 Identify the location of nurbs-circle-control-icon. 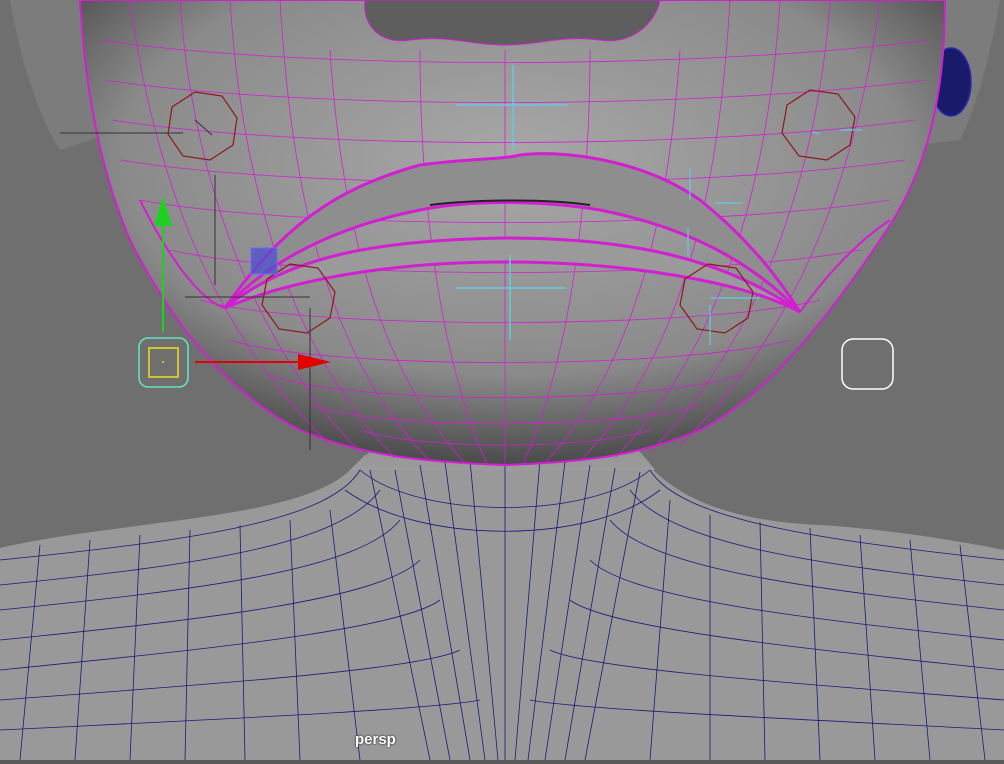
(867, 364).